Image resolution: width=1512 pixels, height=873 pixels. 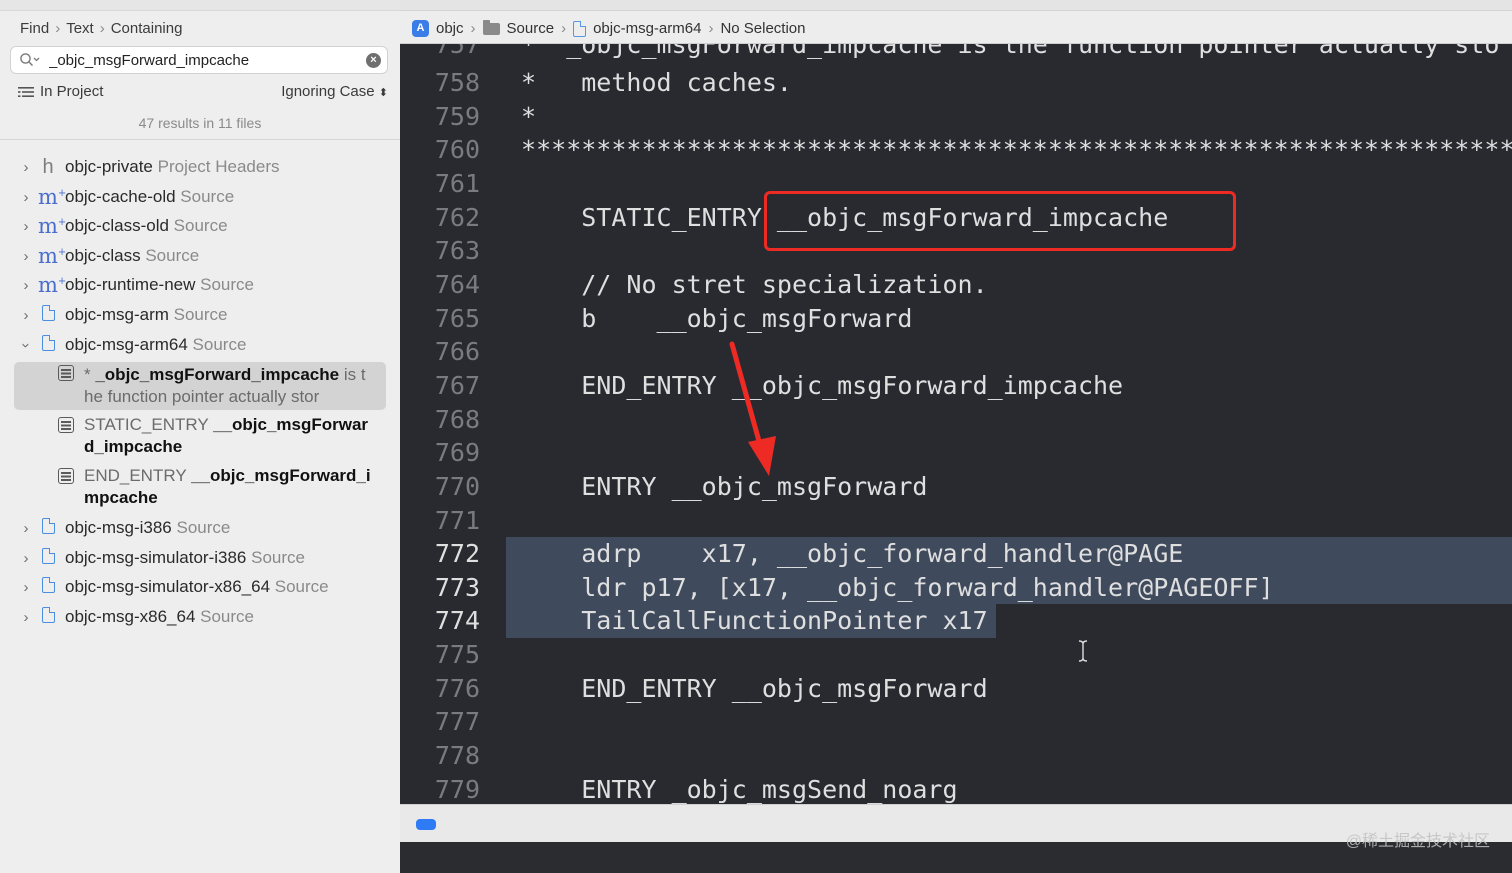 I want to click on result-file-objc-msg-i386: › objc-msg-i386 Source, so click(x=200, y=528).